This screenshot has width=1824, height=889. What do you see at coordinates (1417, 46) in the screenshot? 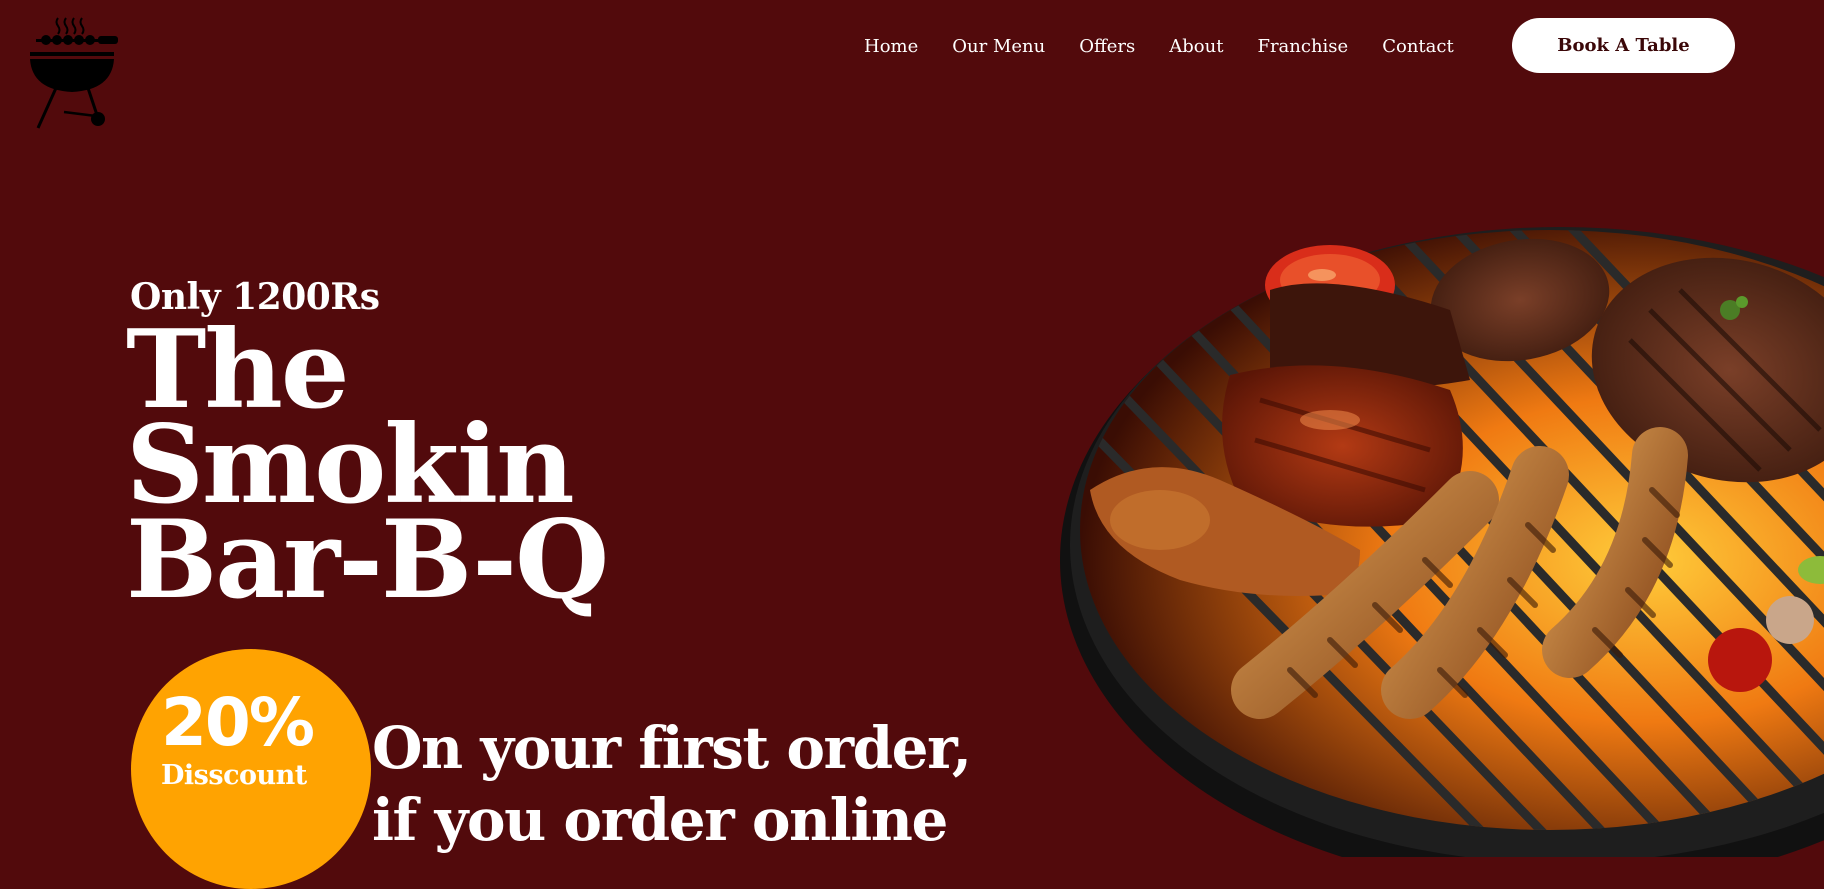
I see `nav-contact-link: Contact` at bounding box center [1417, 46].